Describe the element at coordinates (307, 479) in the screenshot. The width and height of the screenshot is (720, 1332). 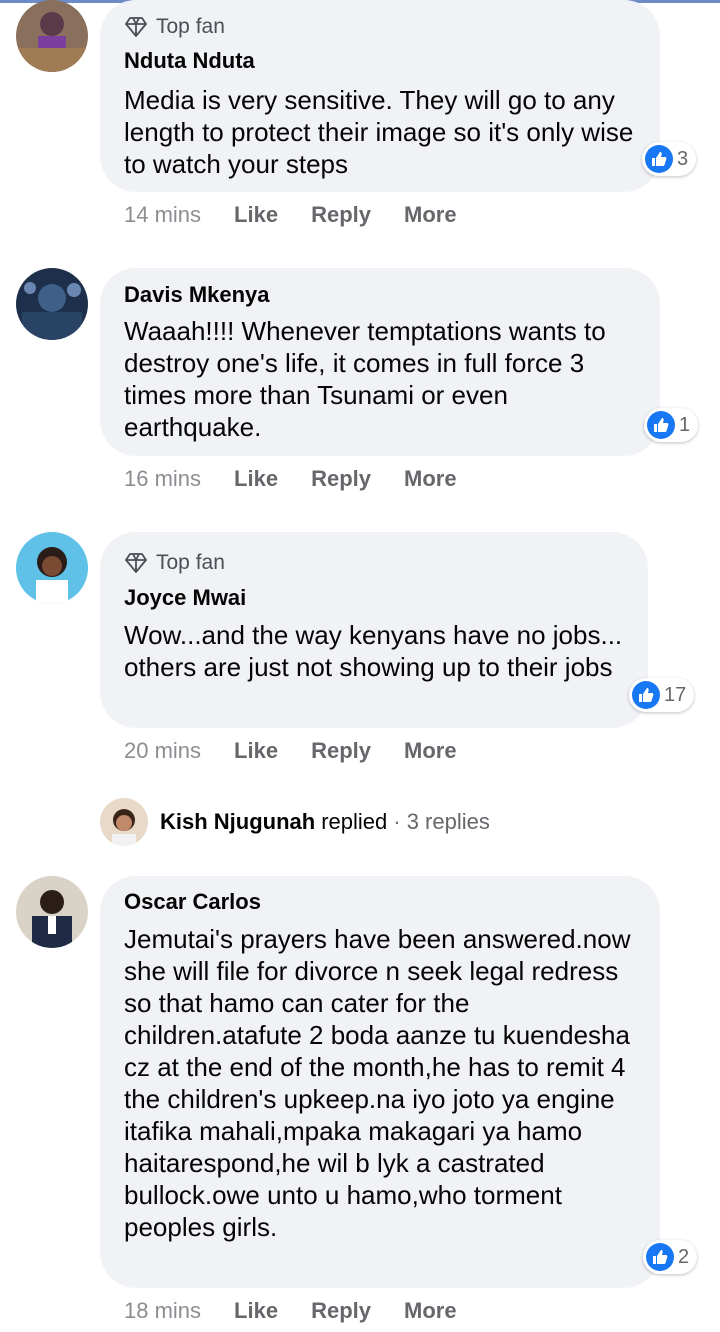
I see `comment-actions: 16 mins Like Reply More` at that location.